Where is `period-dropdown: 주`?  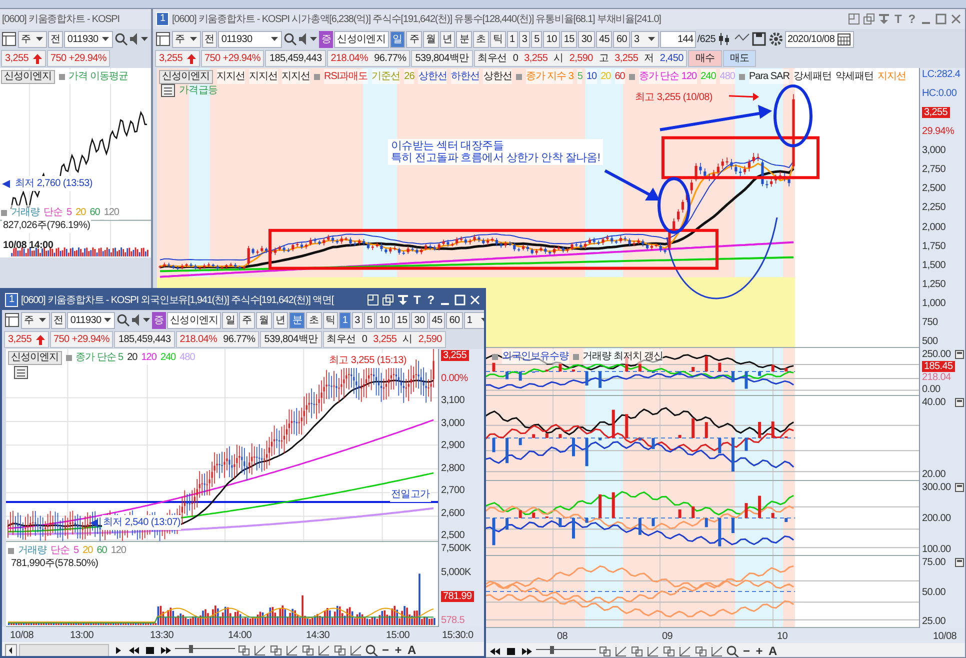
period-dropdown: 주 is located at coordinates (32, 39).